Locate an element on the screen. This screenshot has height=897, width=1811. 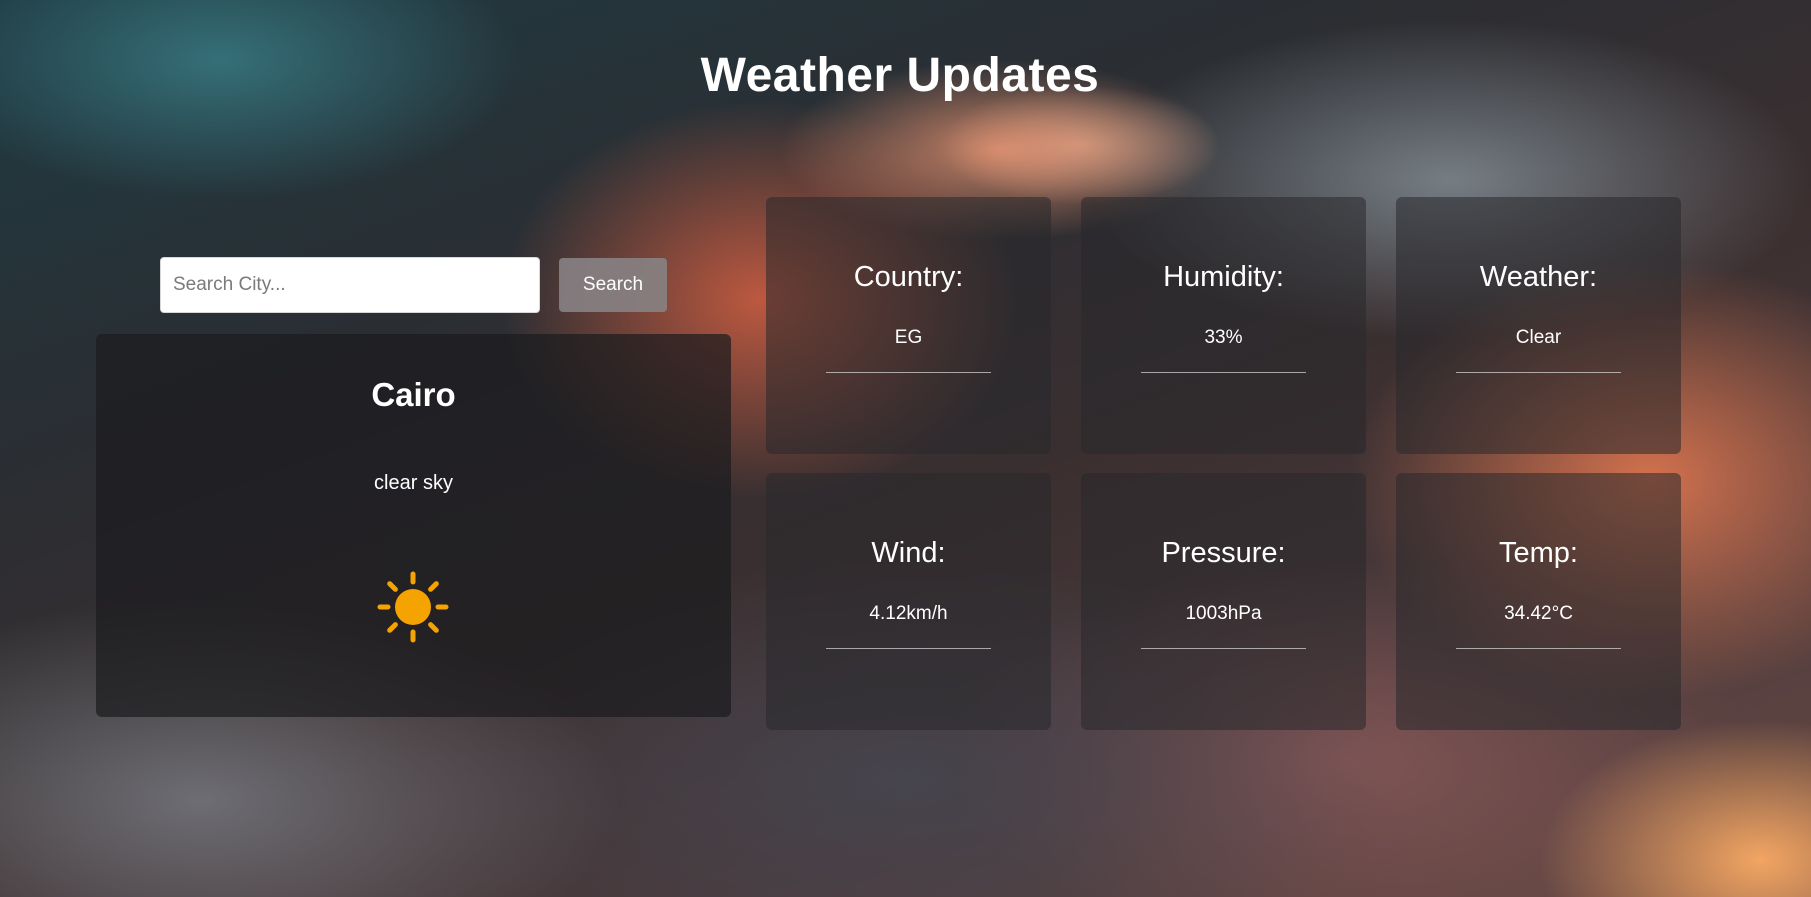
weather-card: Weather: Clear is located at coordinates (1538, 325).